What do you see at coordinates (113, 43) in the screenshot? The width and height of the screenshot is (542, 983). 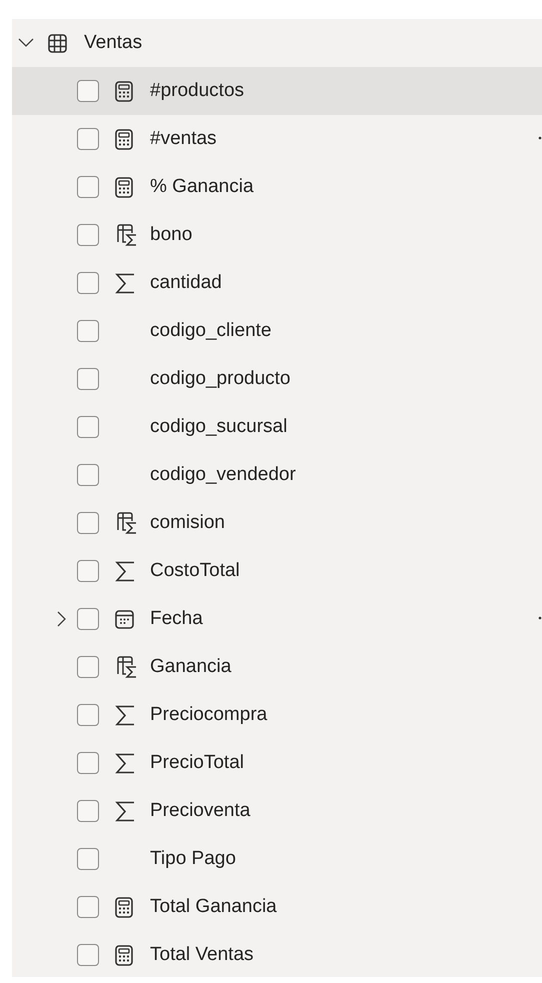 I see `table-name: Ventas` at bounding box center [113, 43].